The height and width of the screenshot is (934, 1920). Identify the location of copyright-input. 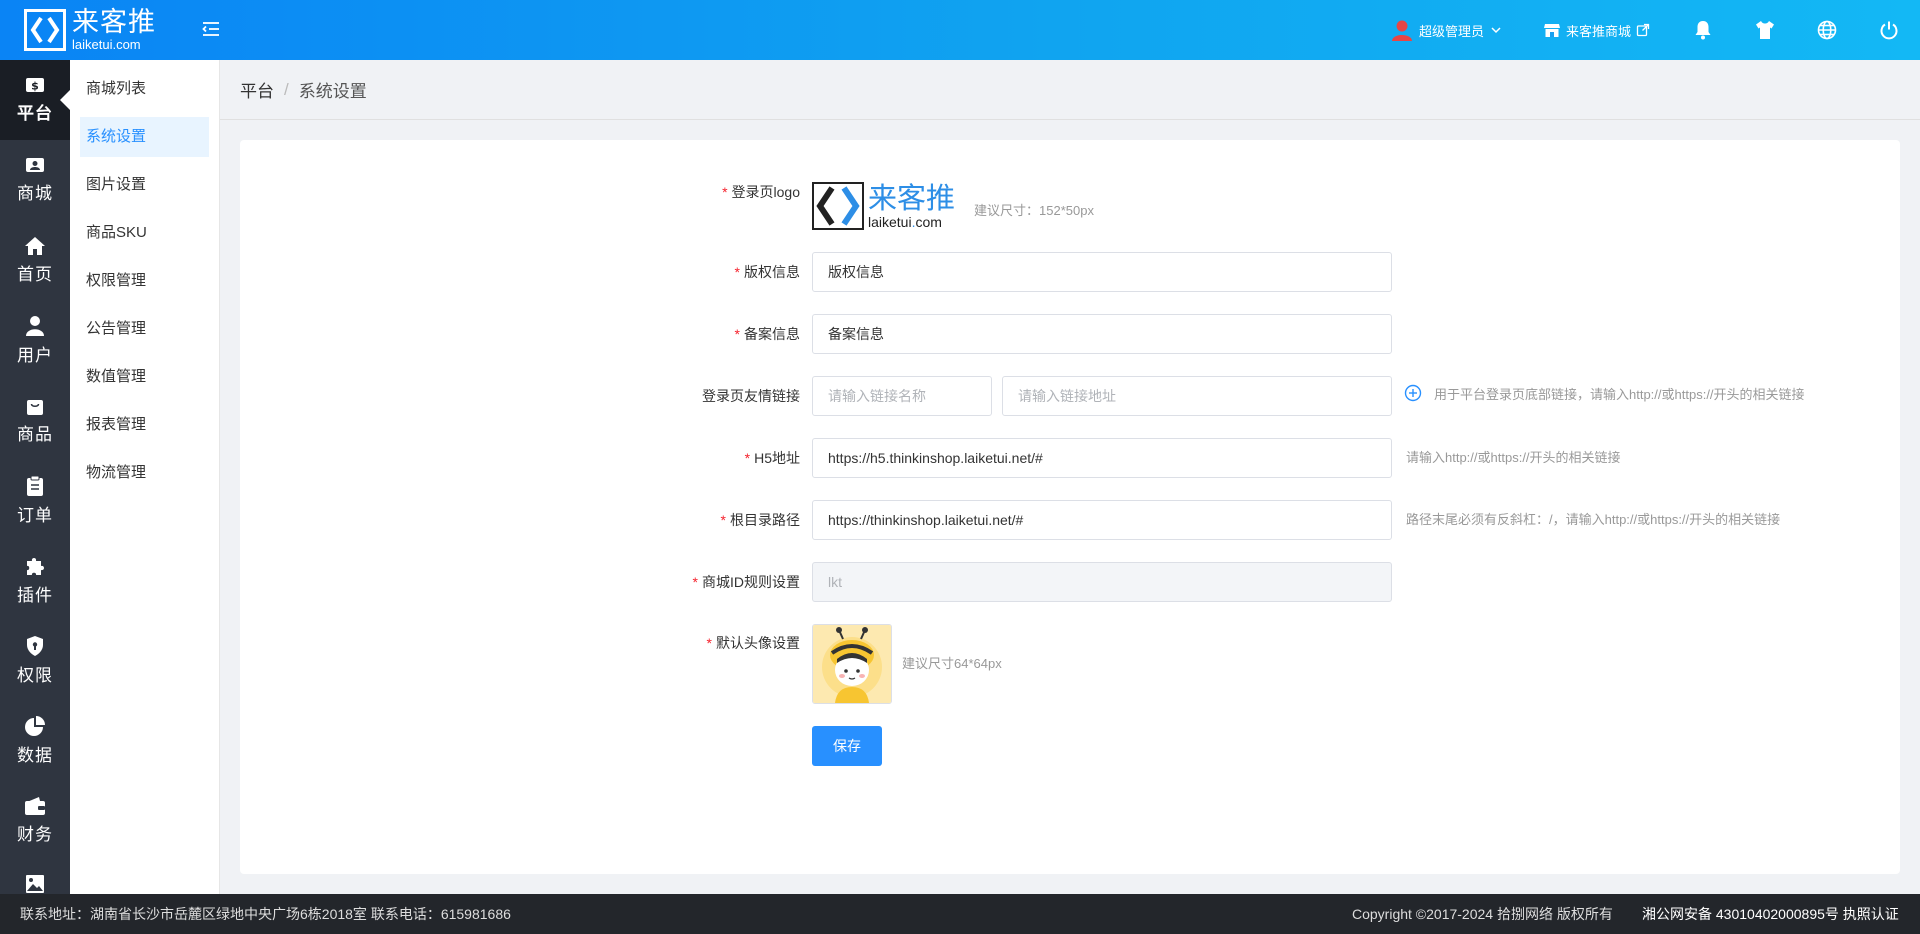
(1102, 272).